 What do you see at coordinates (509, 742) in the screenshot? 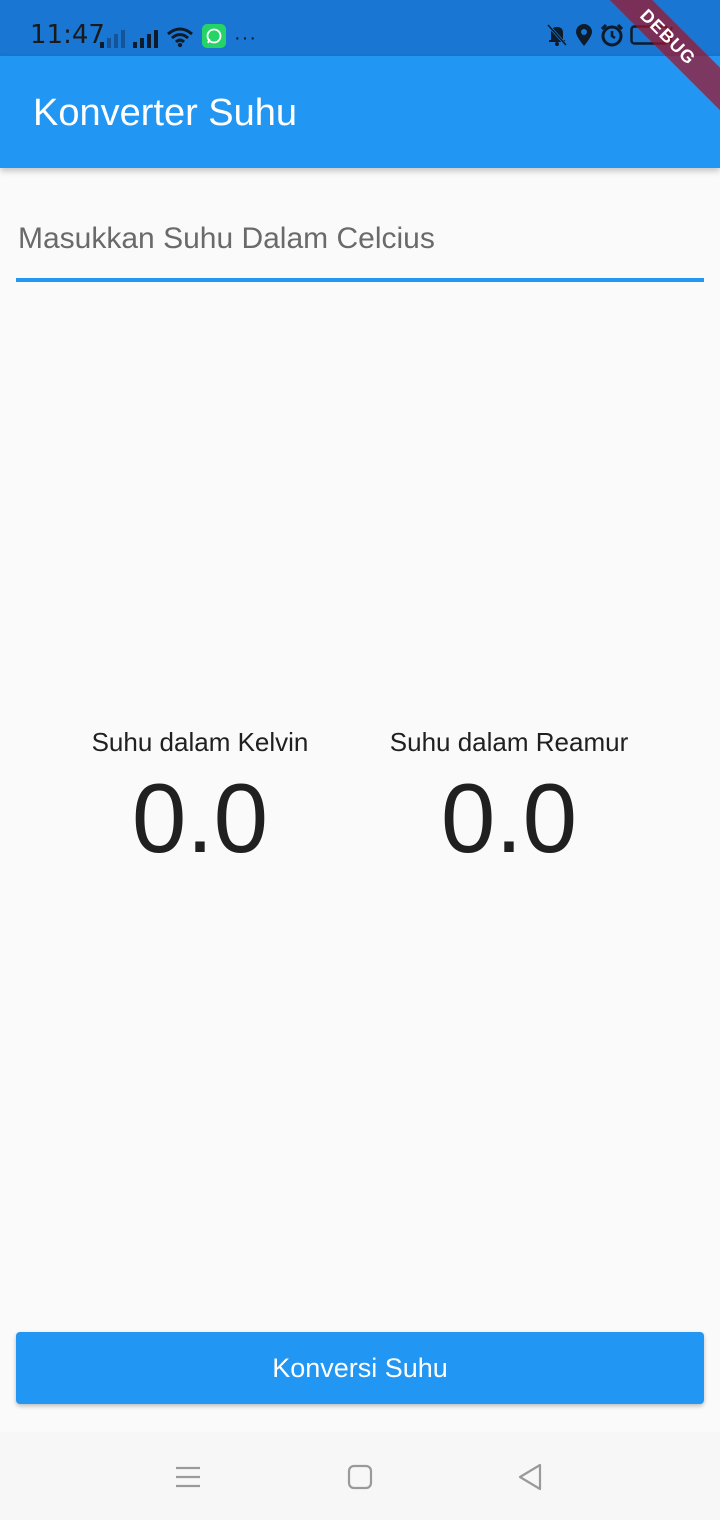
I see `reamur-label: Suhu dalam Reamur` at bounding box center [509, 742].